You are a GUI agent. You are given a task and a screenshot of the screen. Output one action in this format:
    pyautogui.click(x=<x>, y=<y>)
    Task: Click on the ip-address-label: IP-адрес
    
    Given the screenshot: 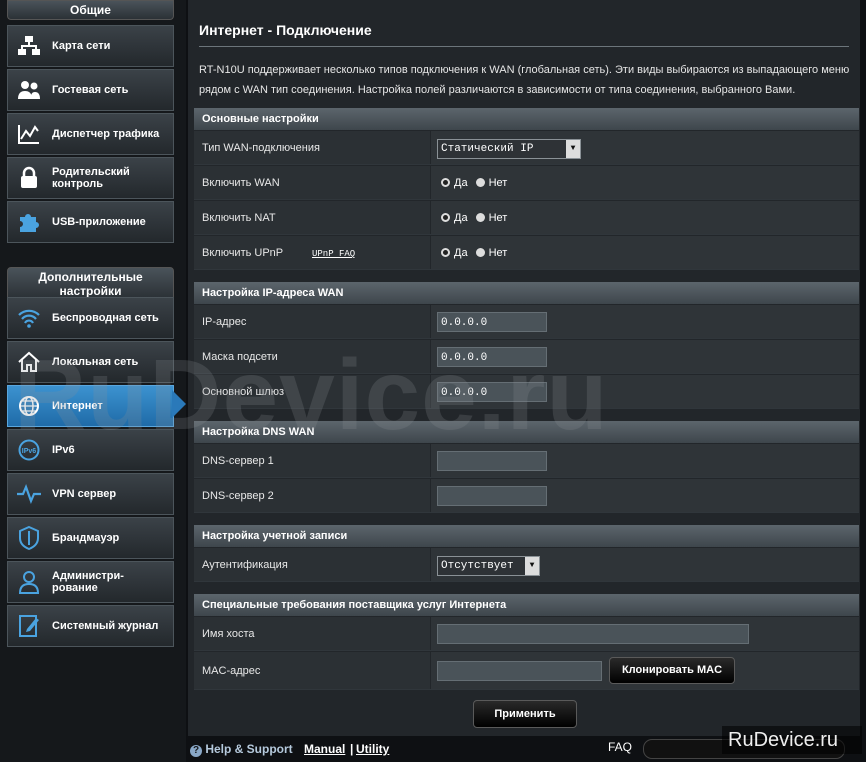 What is the action you would take?
    pyautogui.click(x=312, y=321)
    